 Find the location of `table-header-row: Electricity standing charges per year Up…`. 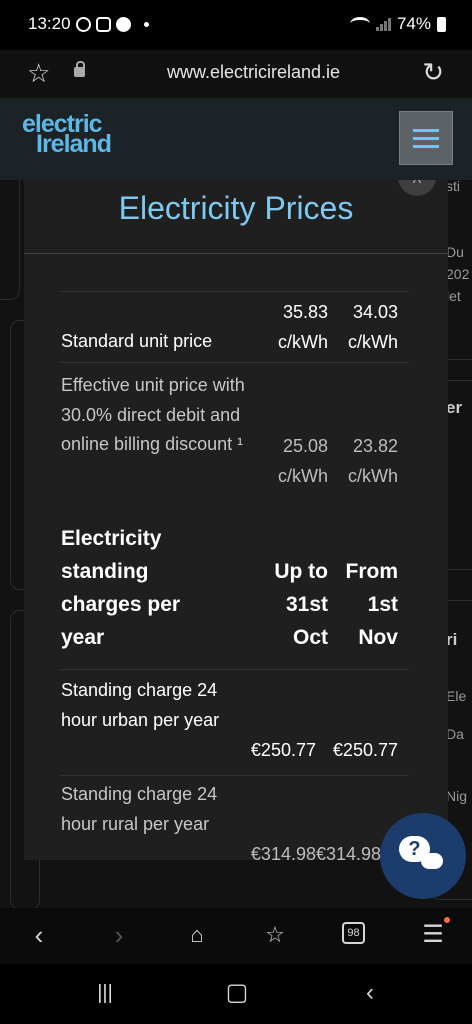

table-header-row: Electricity standing charges per year Up… is located at coordinates (234, 589).